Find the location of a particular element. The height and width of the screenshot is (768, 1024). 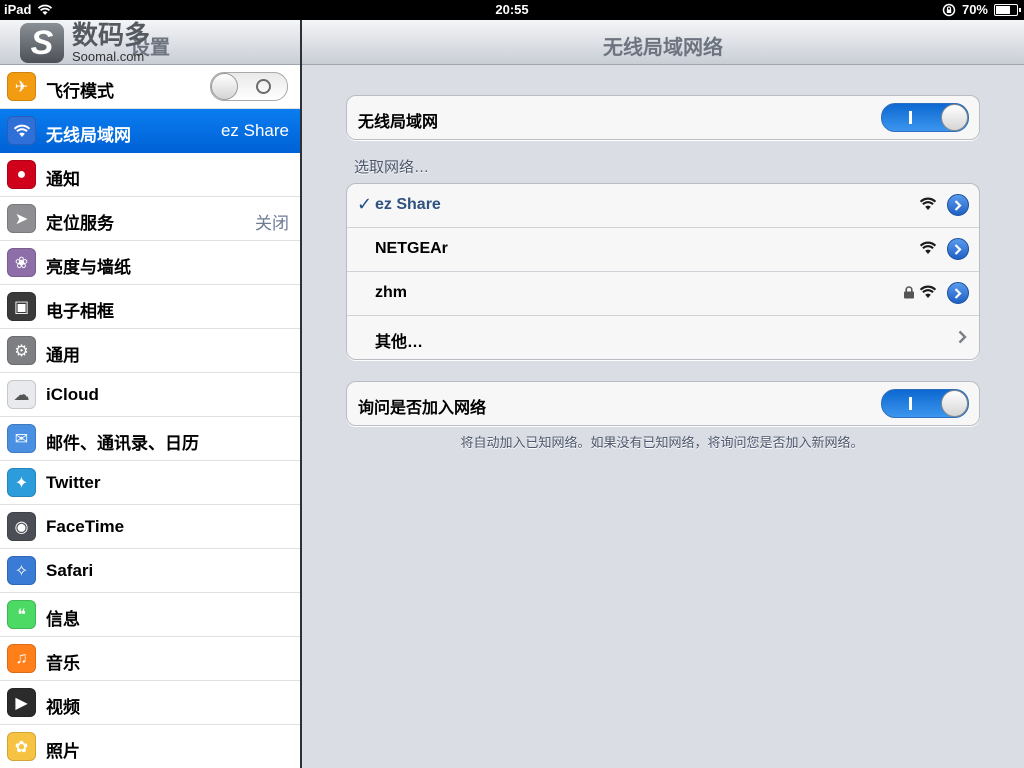

music-icon: ♫ is located at coordinates (21, 658).